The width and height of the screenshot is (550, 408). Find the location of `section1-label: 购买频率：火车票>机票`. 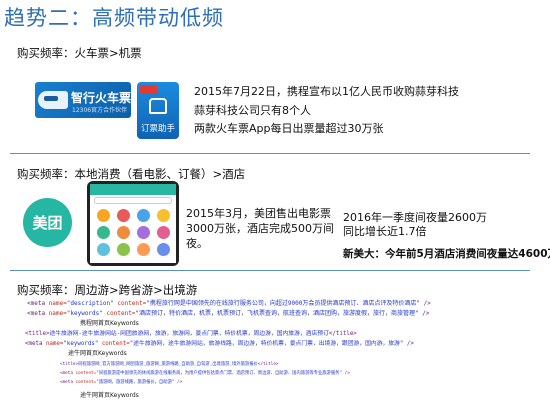

section1-label: 购买频率：火车票>机票 is located at coordinates (79, 53).